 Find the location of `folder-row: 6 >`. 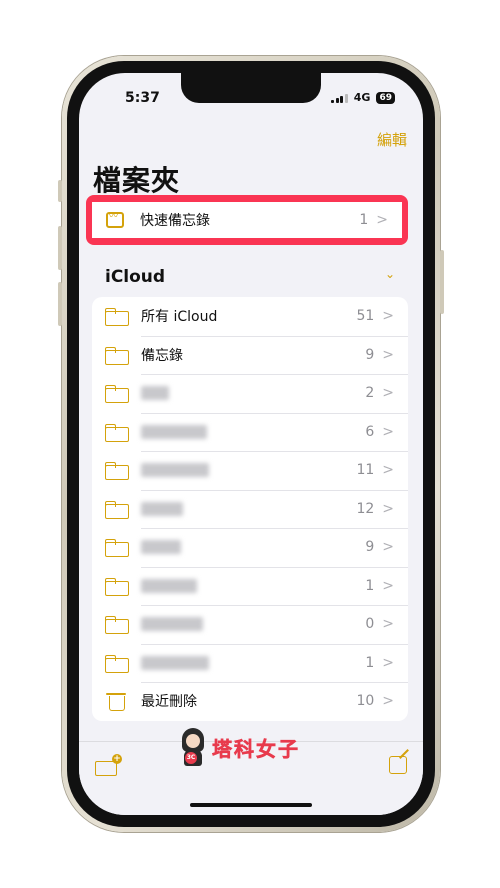

folder-row: 6 > is located at coordinates (250, 432).